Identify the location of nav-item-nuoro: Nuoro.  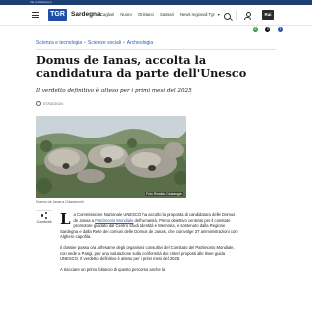
(125, 14).